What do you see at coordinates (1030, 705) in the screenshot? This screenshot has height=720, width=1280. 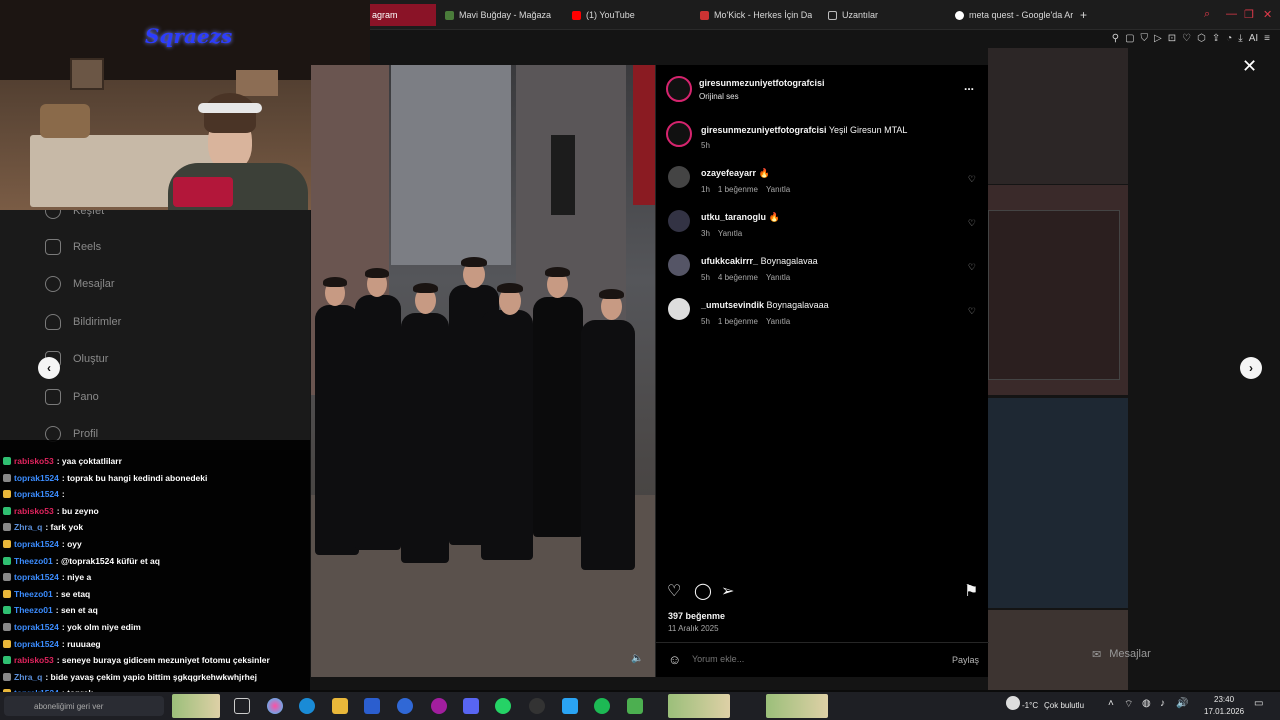 I see `temperature: -1°C` at bounding box center [1030, 705].